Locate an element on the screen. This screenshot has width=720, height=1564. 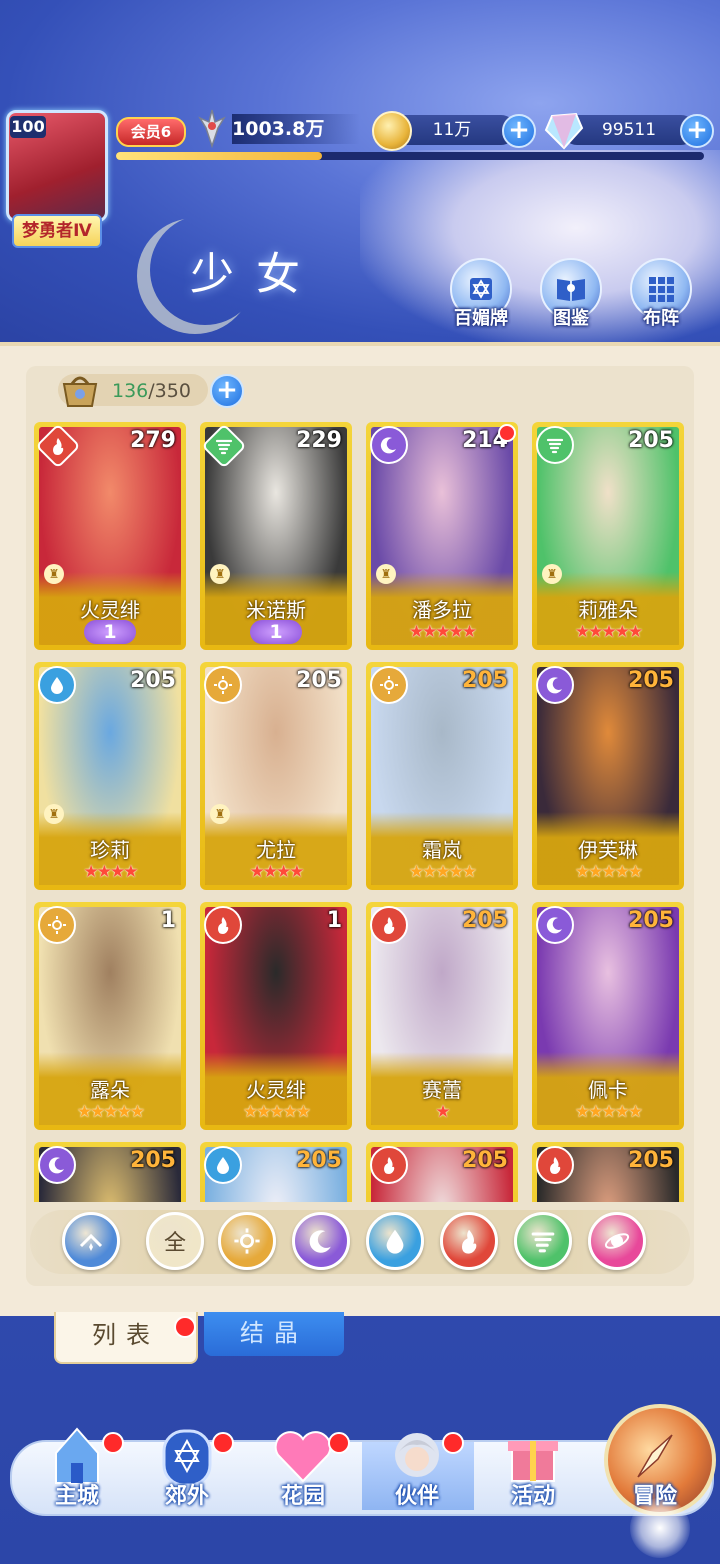
nav-partner-portrait: 伙伴 is located at coordinates (417, 1470).